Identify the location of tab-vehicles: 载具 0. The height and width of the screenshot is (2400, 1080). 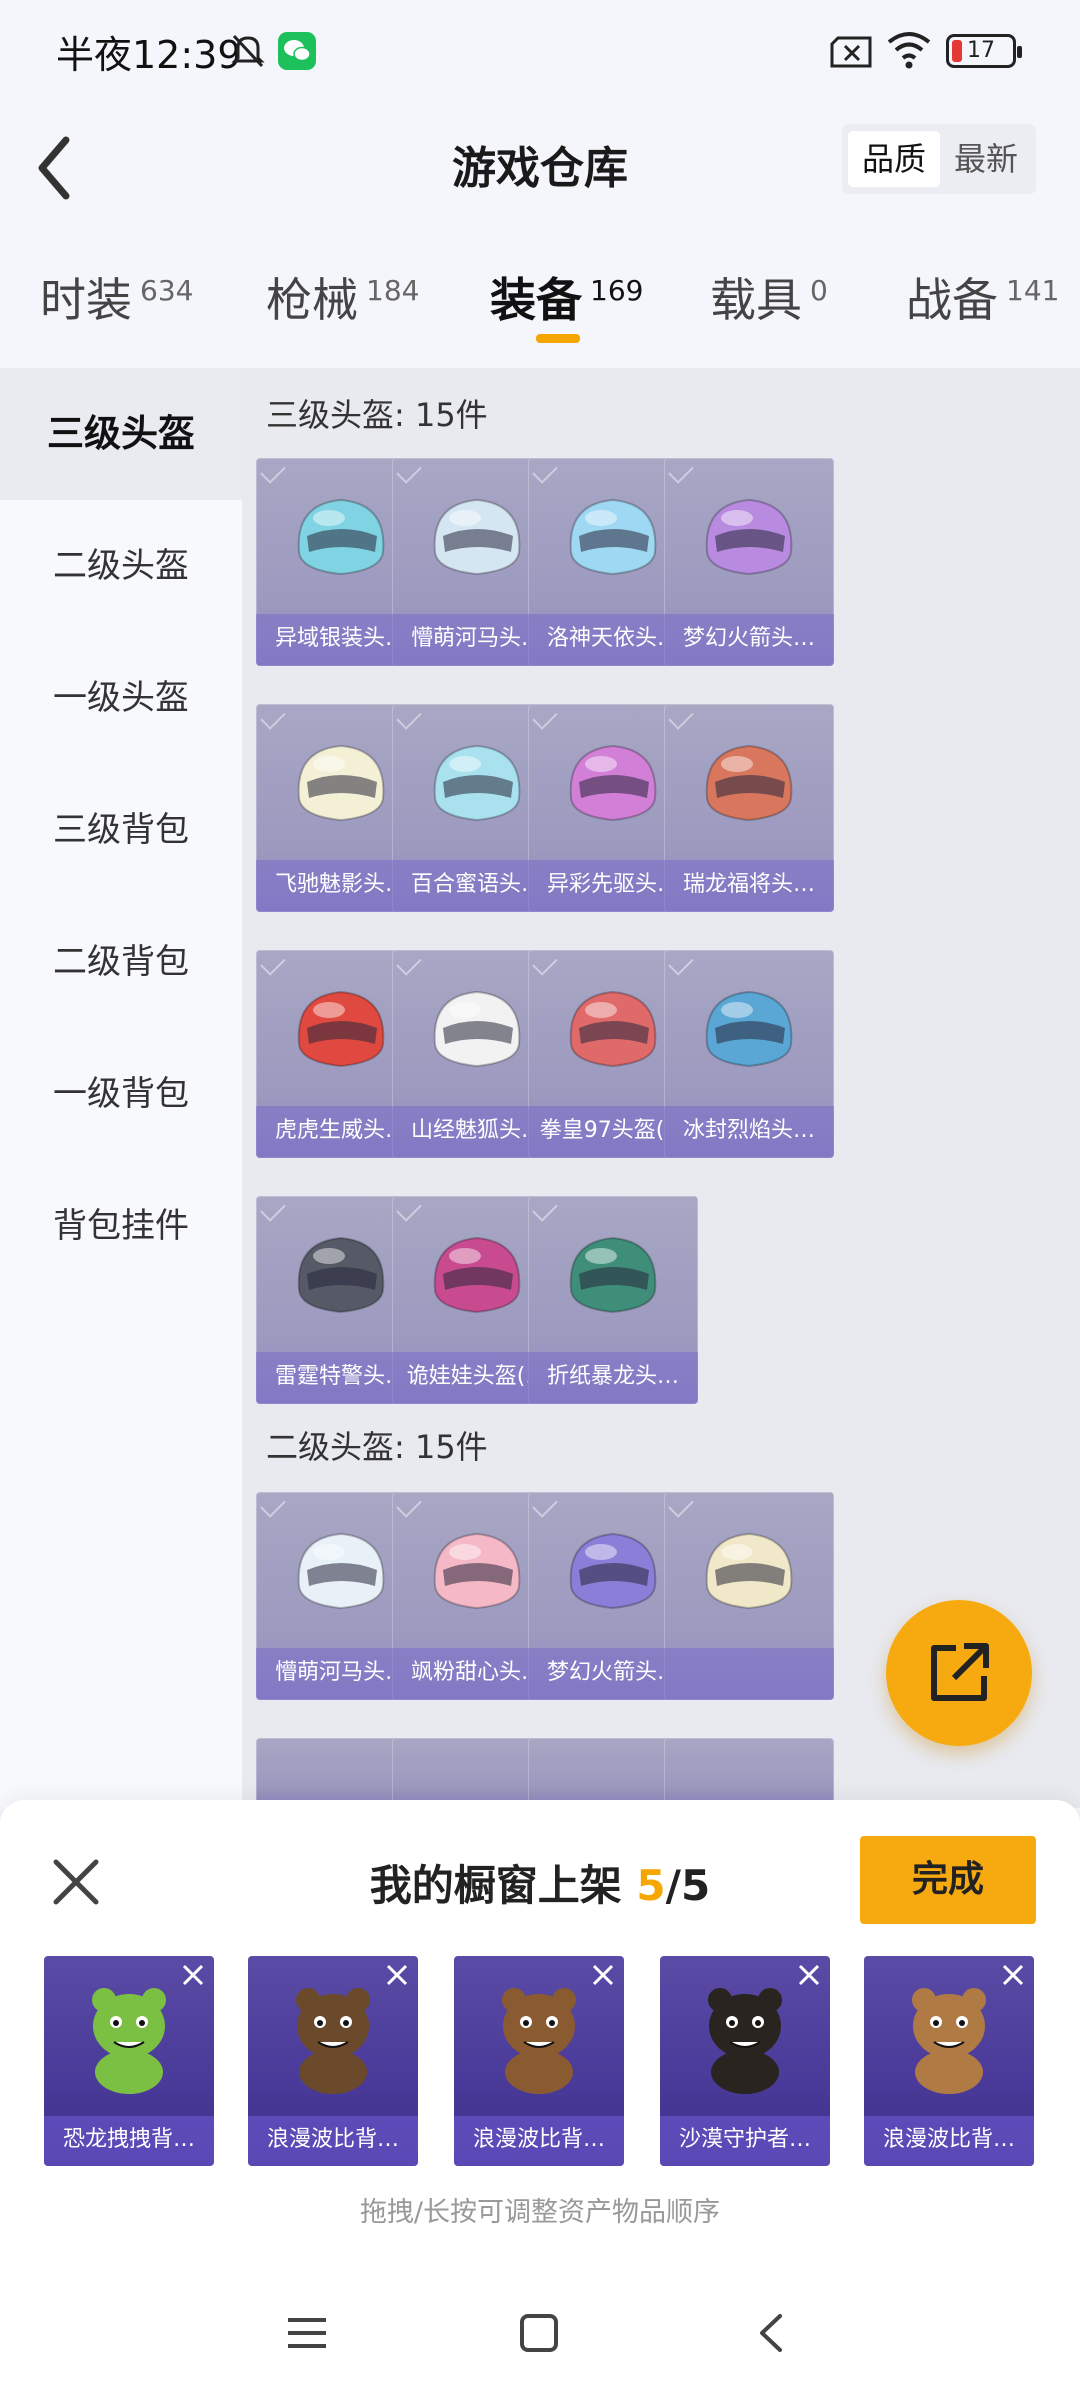
(769, 297).